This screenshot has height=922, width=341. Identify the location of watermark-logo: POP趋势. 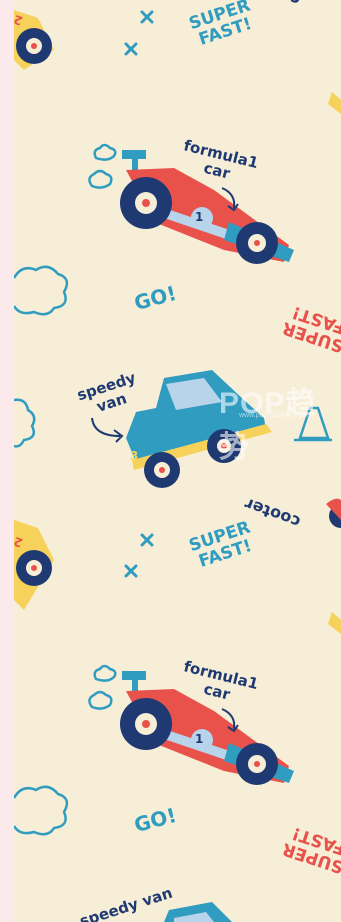
(268, 425).